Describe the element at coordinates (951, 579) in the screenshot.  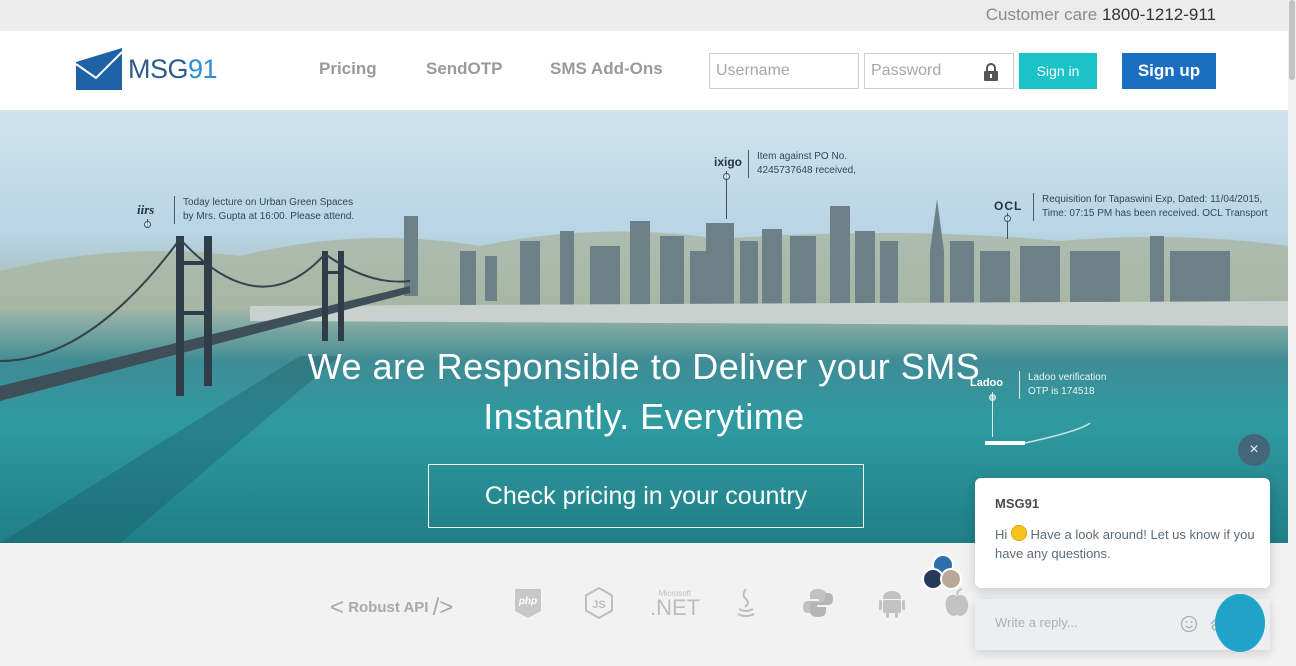
I see `avatar` at that location.